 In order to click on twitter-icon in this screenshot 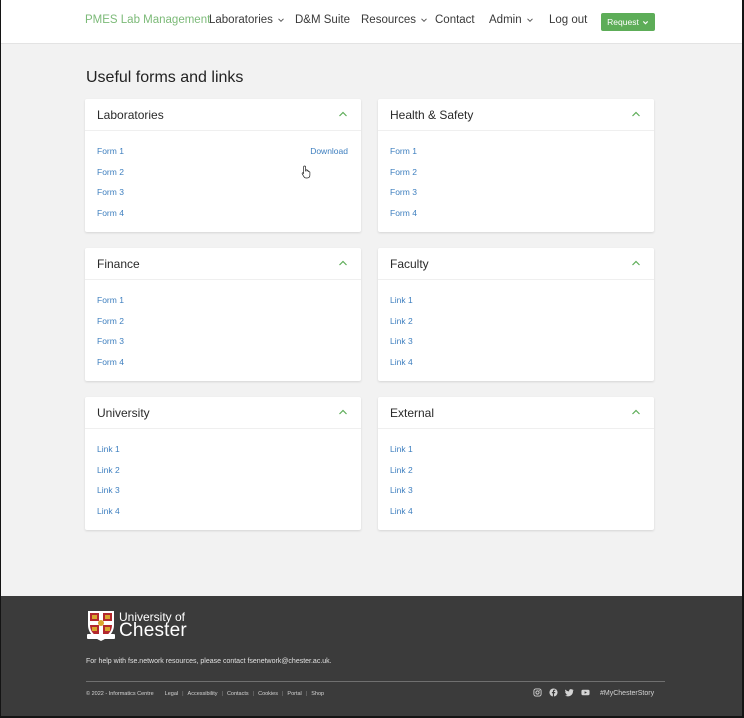, I will do `click(569, 692)`.